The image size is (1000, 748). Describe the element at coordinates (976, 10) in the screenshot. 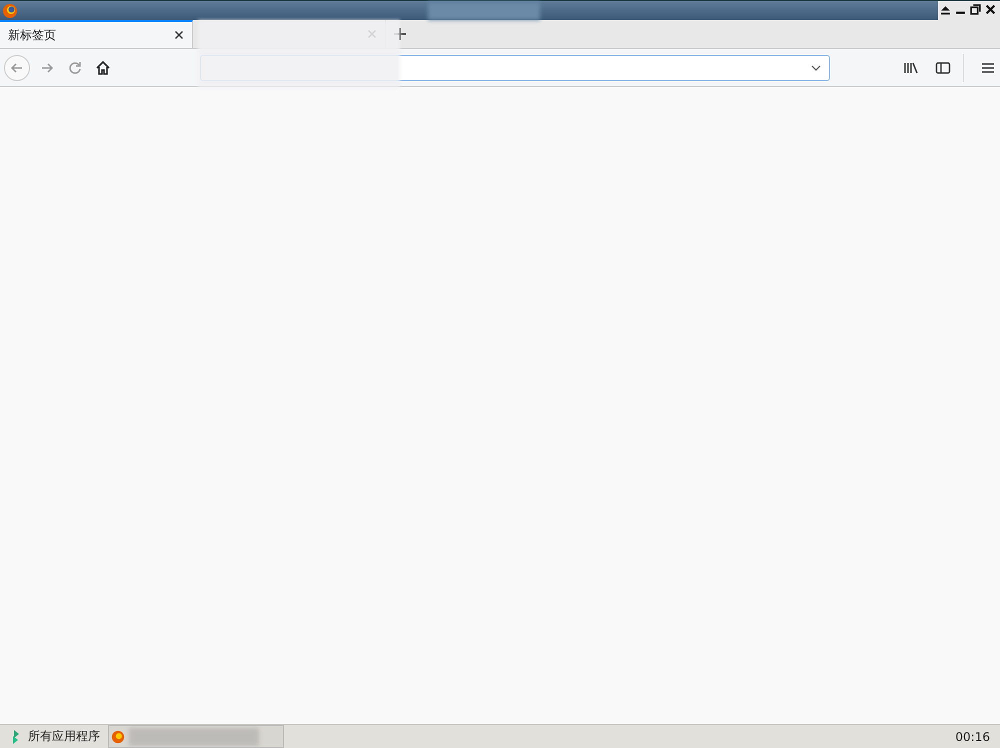

I see `restore-icon` at that location.